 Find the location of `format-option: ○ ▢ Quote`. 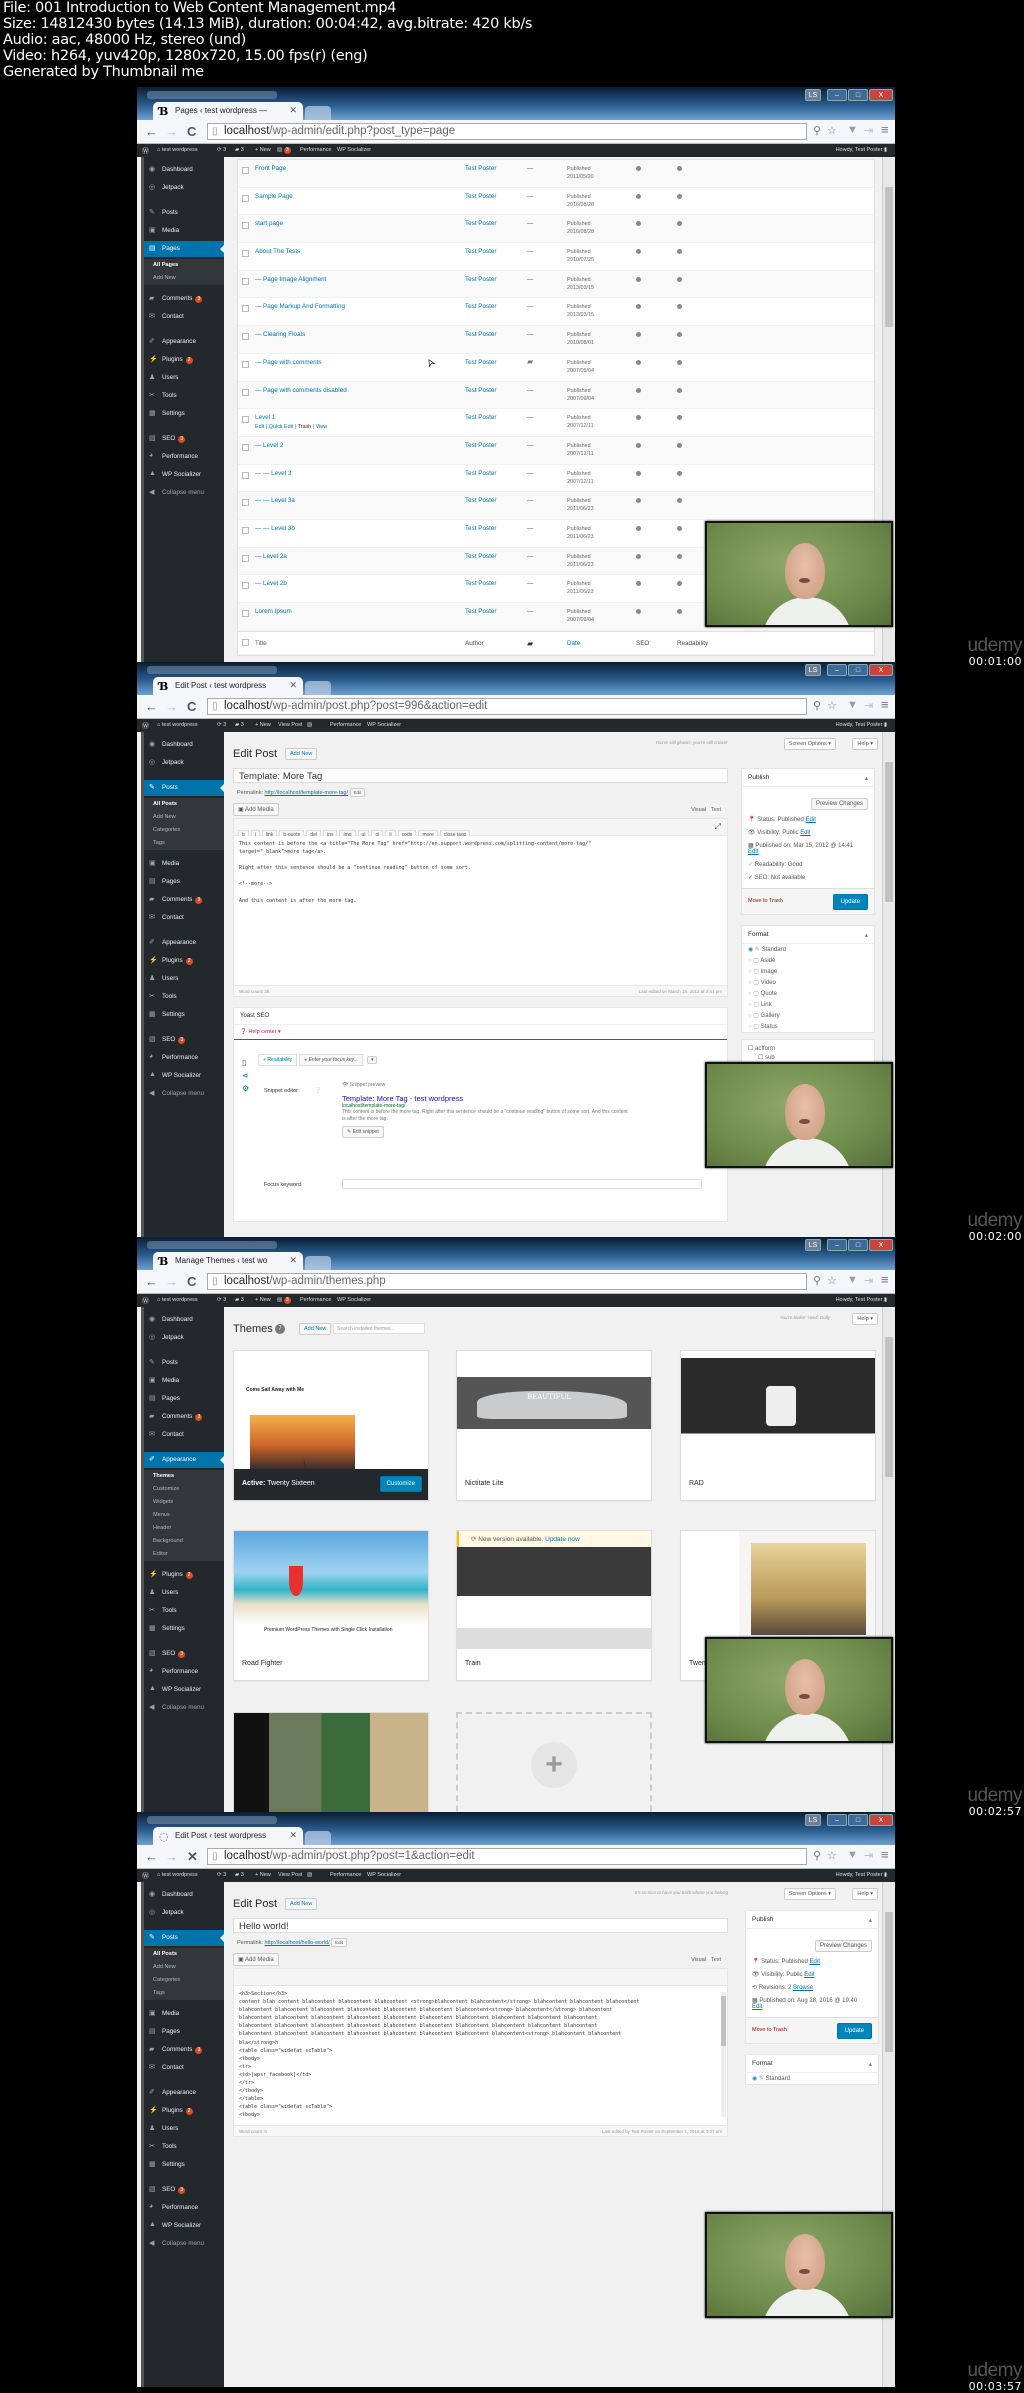

format-option: ○ ▢ Quote is located at coordinates (808, 993).